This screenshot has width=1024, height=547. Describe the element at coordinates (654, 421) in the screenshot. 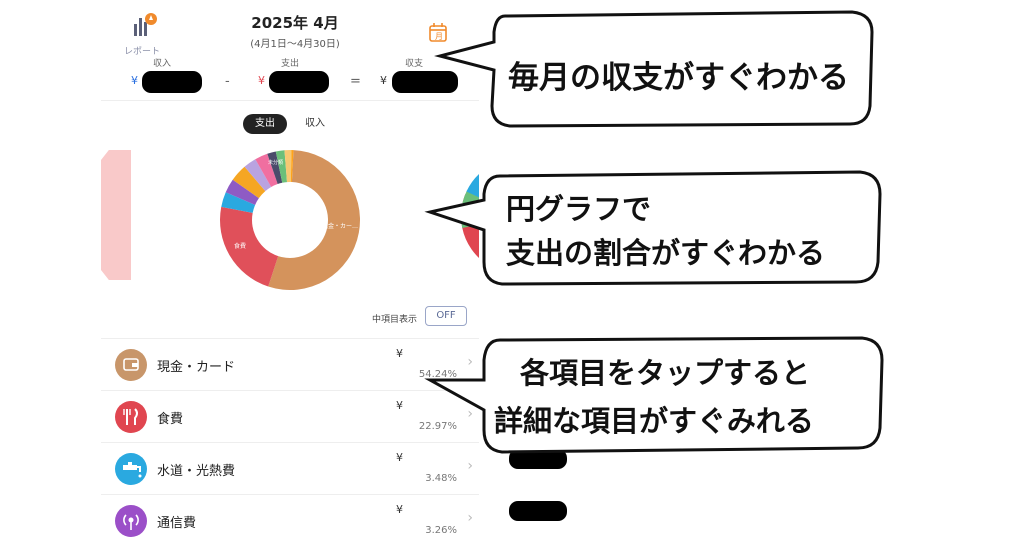

I see `callout-text-3b: 詳細な項目がすぐみれる` at that location.